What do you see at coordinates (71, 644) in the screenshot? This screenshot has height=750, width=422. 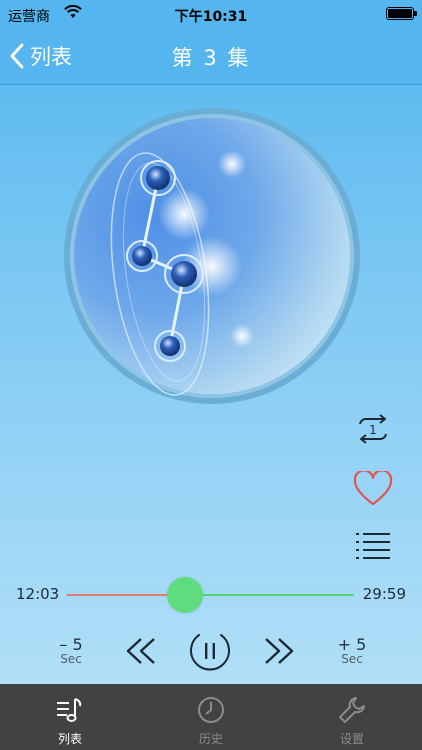 I see `skip-back-amount: – 5` at bounding box center [71, 644].